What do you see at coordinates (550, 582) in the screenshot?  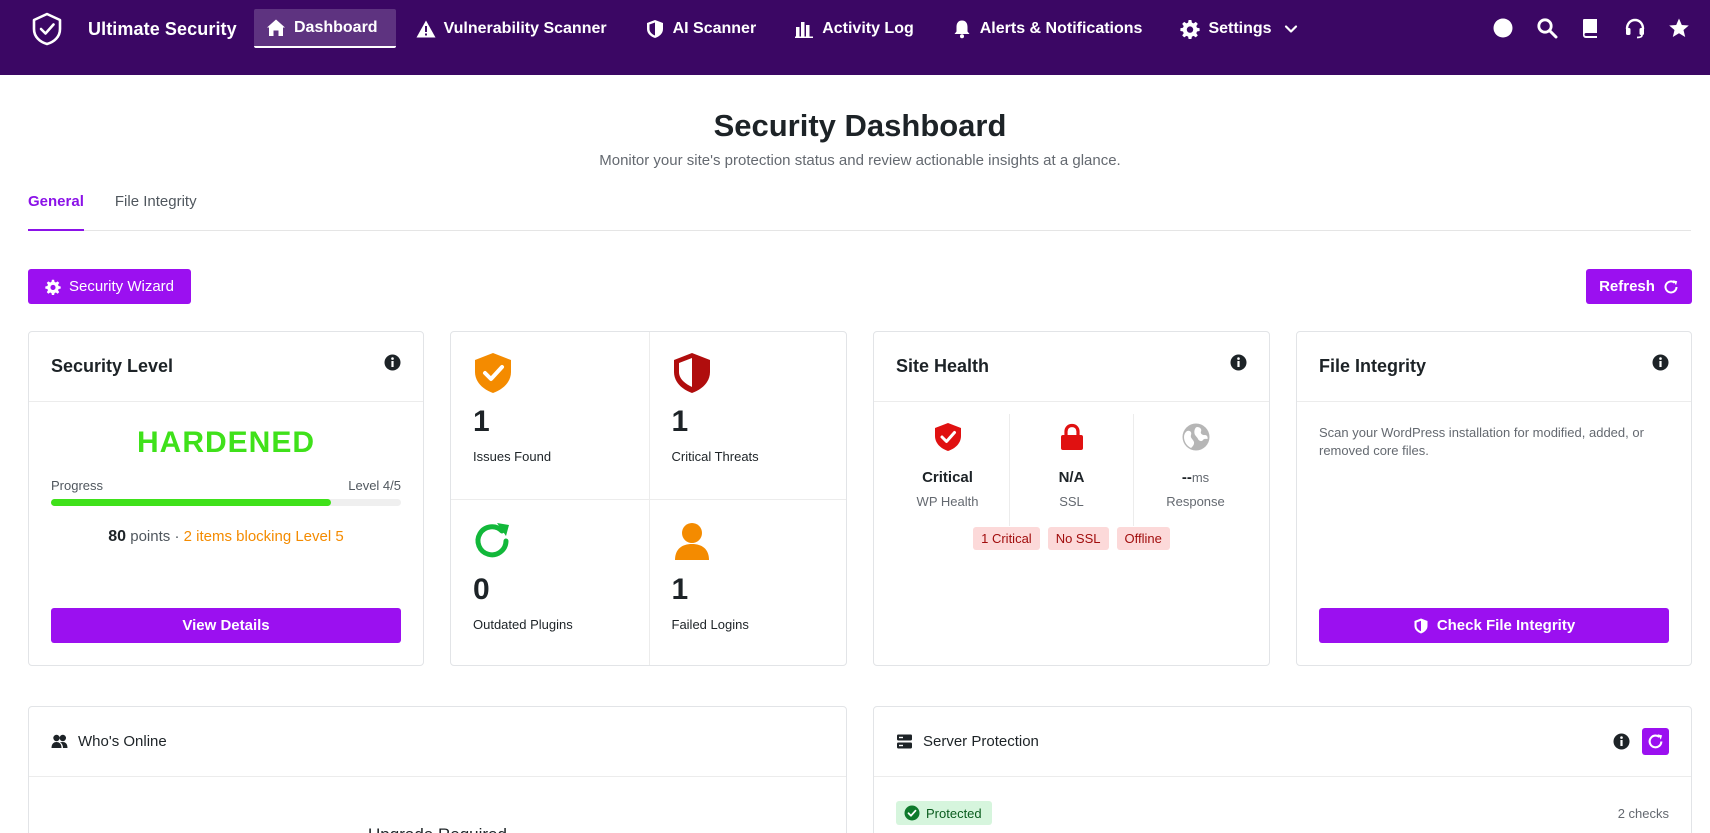 I see `stat-outdated-plugins: 0 Outdated Plugins` at bounding box center [550, 582].